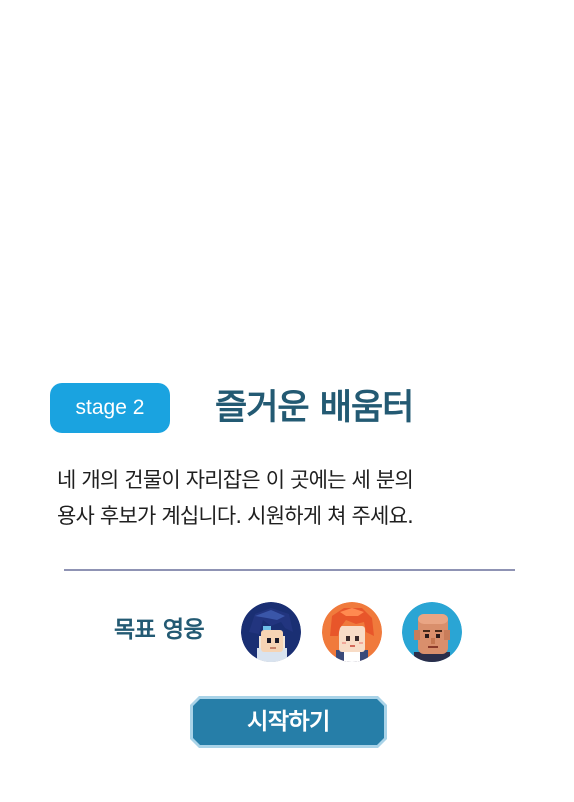  Describe the element at coordinates (159, 630) in the screenshot. I see `goal-heroes-label: 목표 영웅` at that location.